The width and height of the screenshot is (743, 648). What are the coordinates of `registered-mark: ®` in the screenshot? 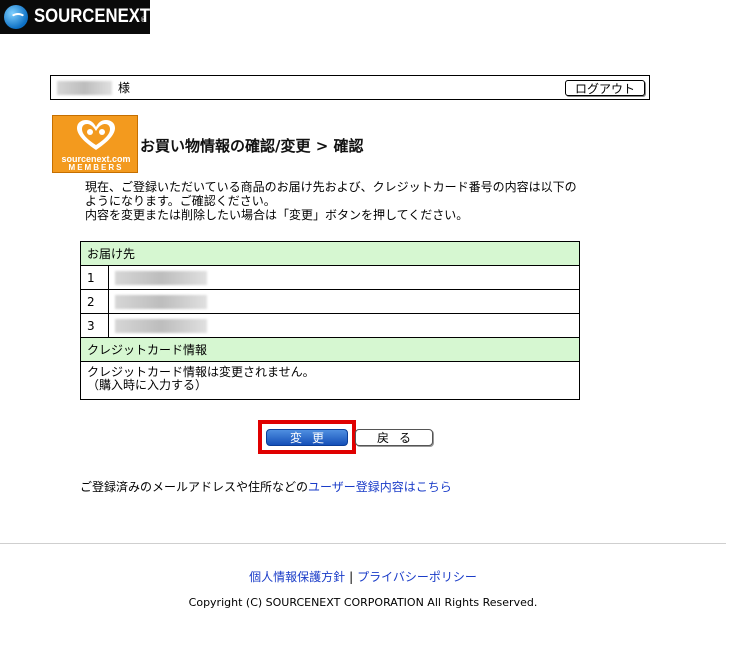 It's located at (143, 20).